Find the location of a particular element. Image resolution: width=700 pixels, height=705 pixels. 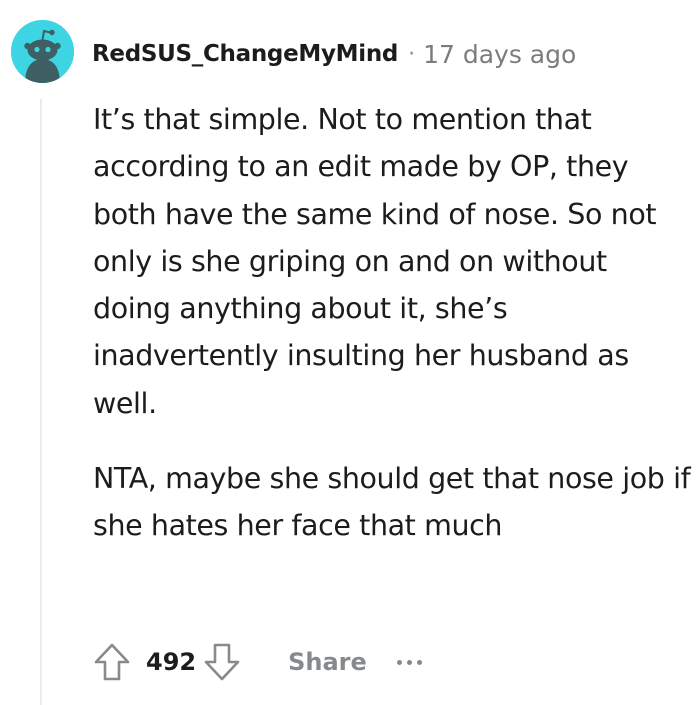

more-options-icon is located at coordinates (409, 662).